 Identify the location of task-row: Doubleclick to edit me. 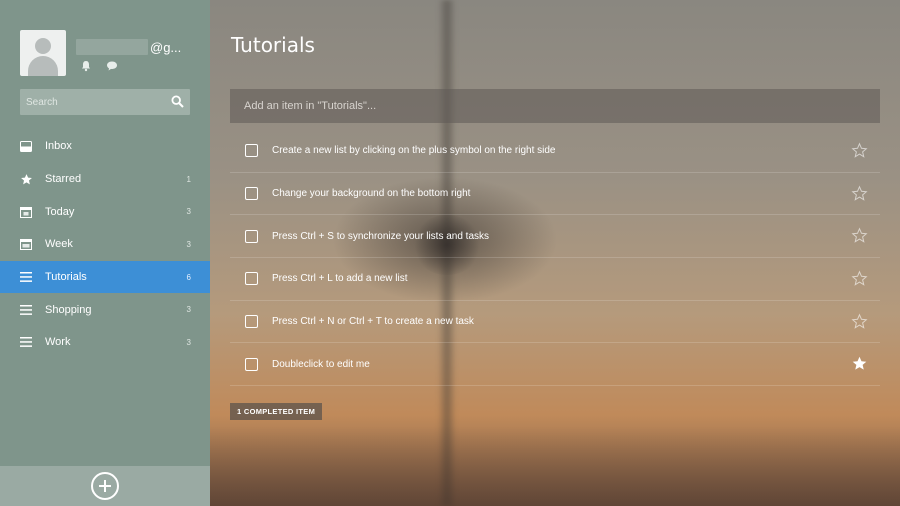
(555, 365).